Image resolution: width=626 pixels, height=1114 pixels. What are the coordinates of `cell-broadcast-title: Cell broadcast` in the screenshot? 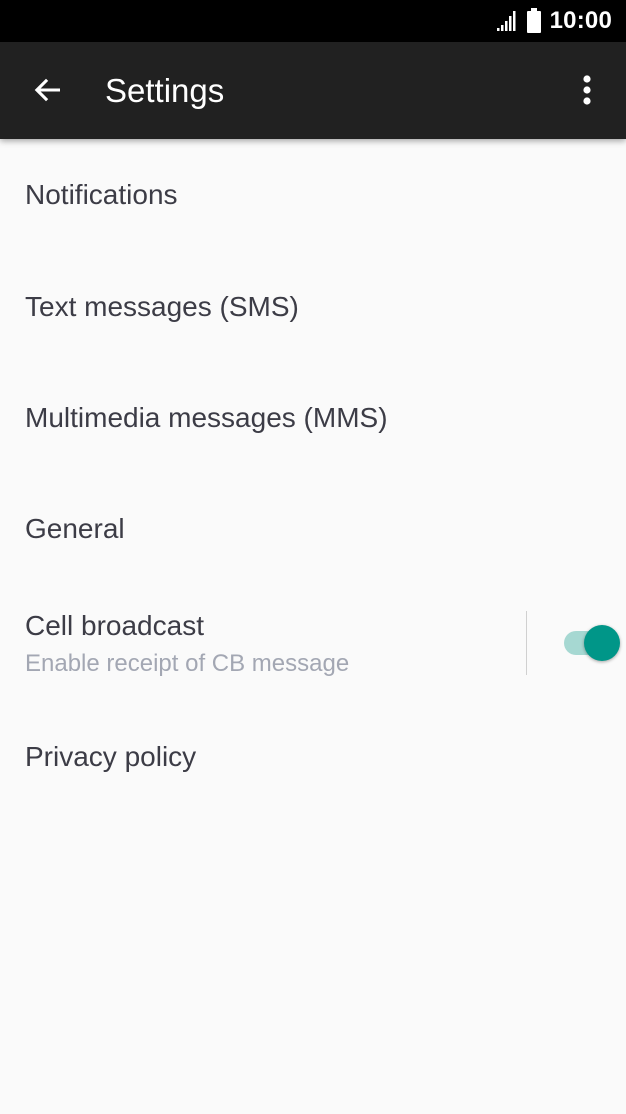 It's located at (114, 625).